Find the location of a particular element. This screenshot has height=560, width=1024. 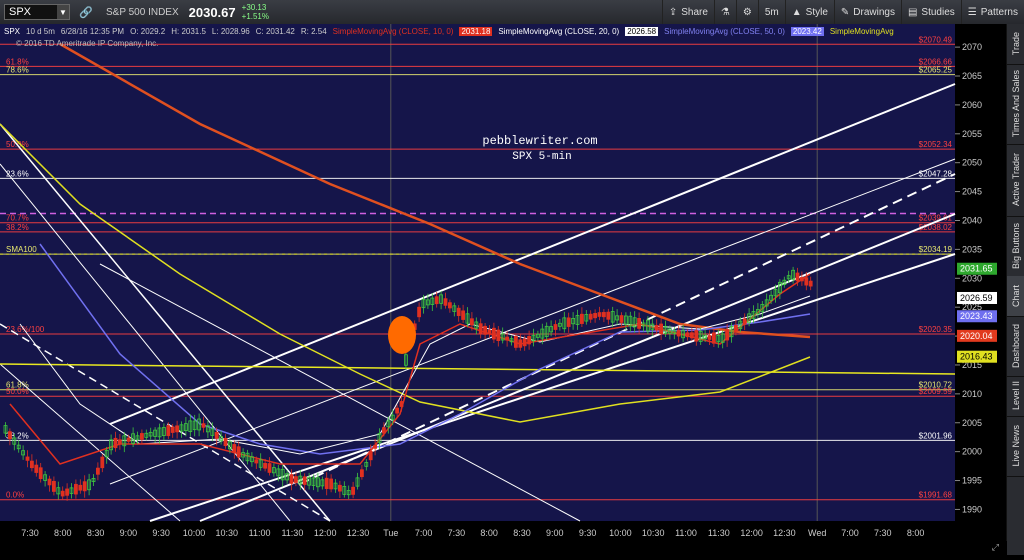

y-tick-label: 2000 is located at coordinates (972, 452).